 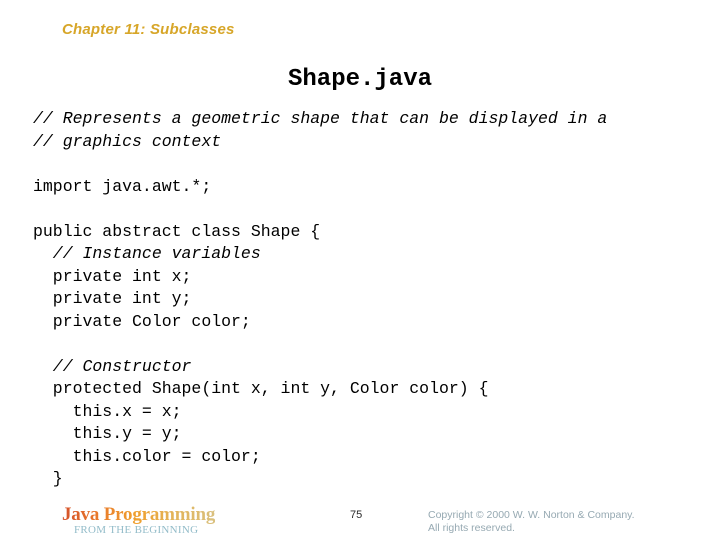 What do you see at coordinates (136, 530) in the screenshot?
I see `brand-logo-subtitle: FROM THE BEGINNING` at bounding box center [136, 530].